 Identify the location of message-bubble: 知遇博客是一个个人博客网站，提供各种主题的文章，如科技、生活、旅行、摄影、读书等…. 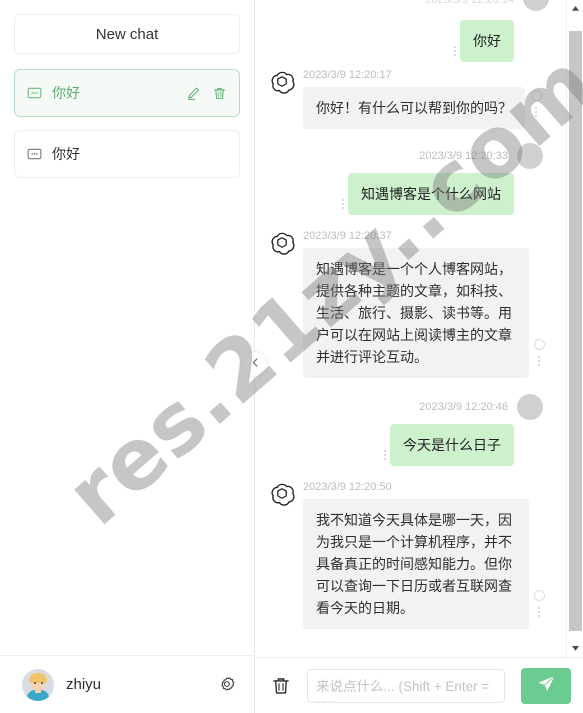
(416, 313).